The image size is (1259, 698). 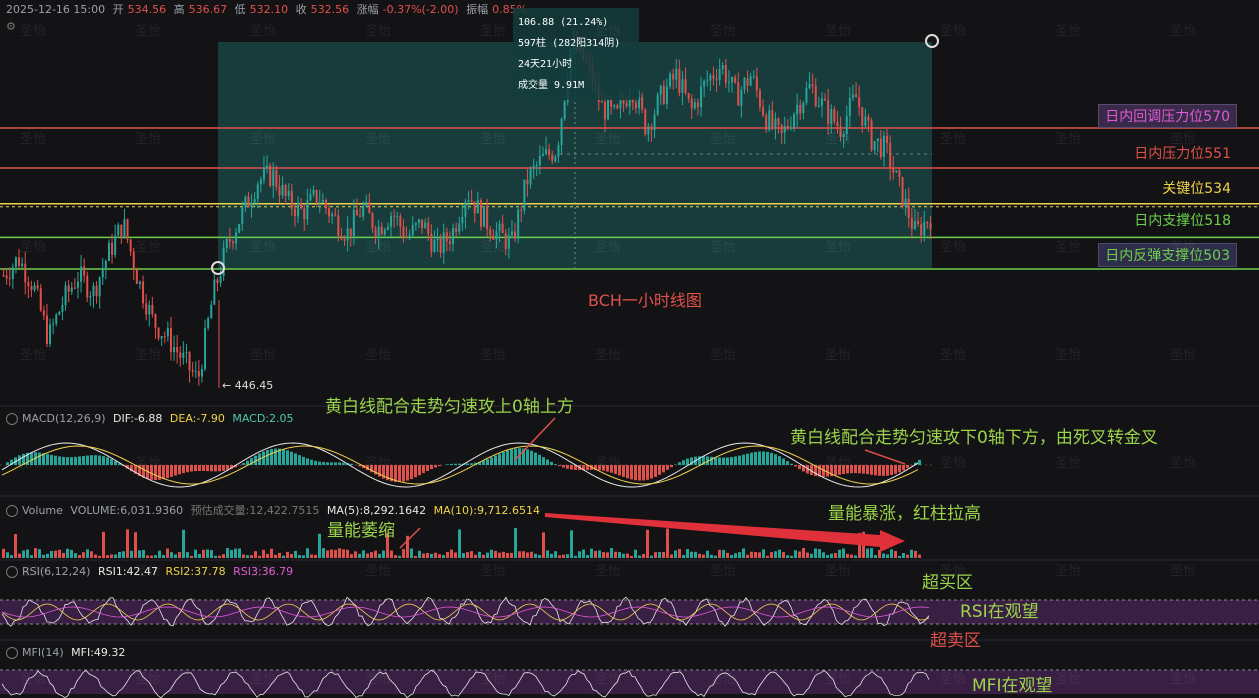 I want to click on amp-label: 振幅, so click(x=477, y=9).